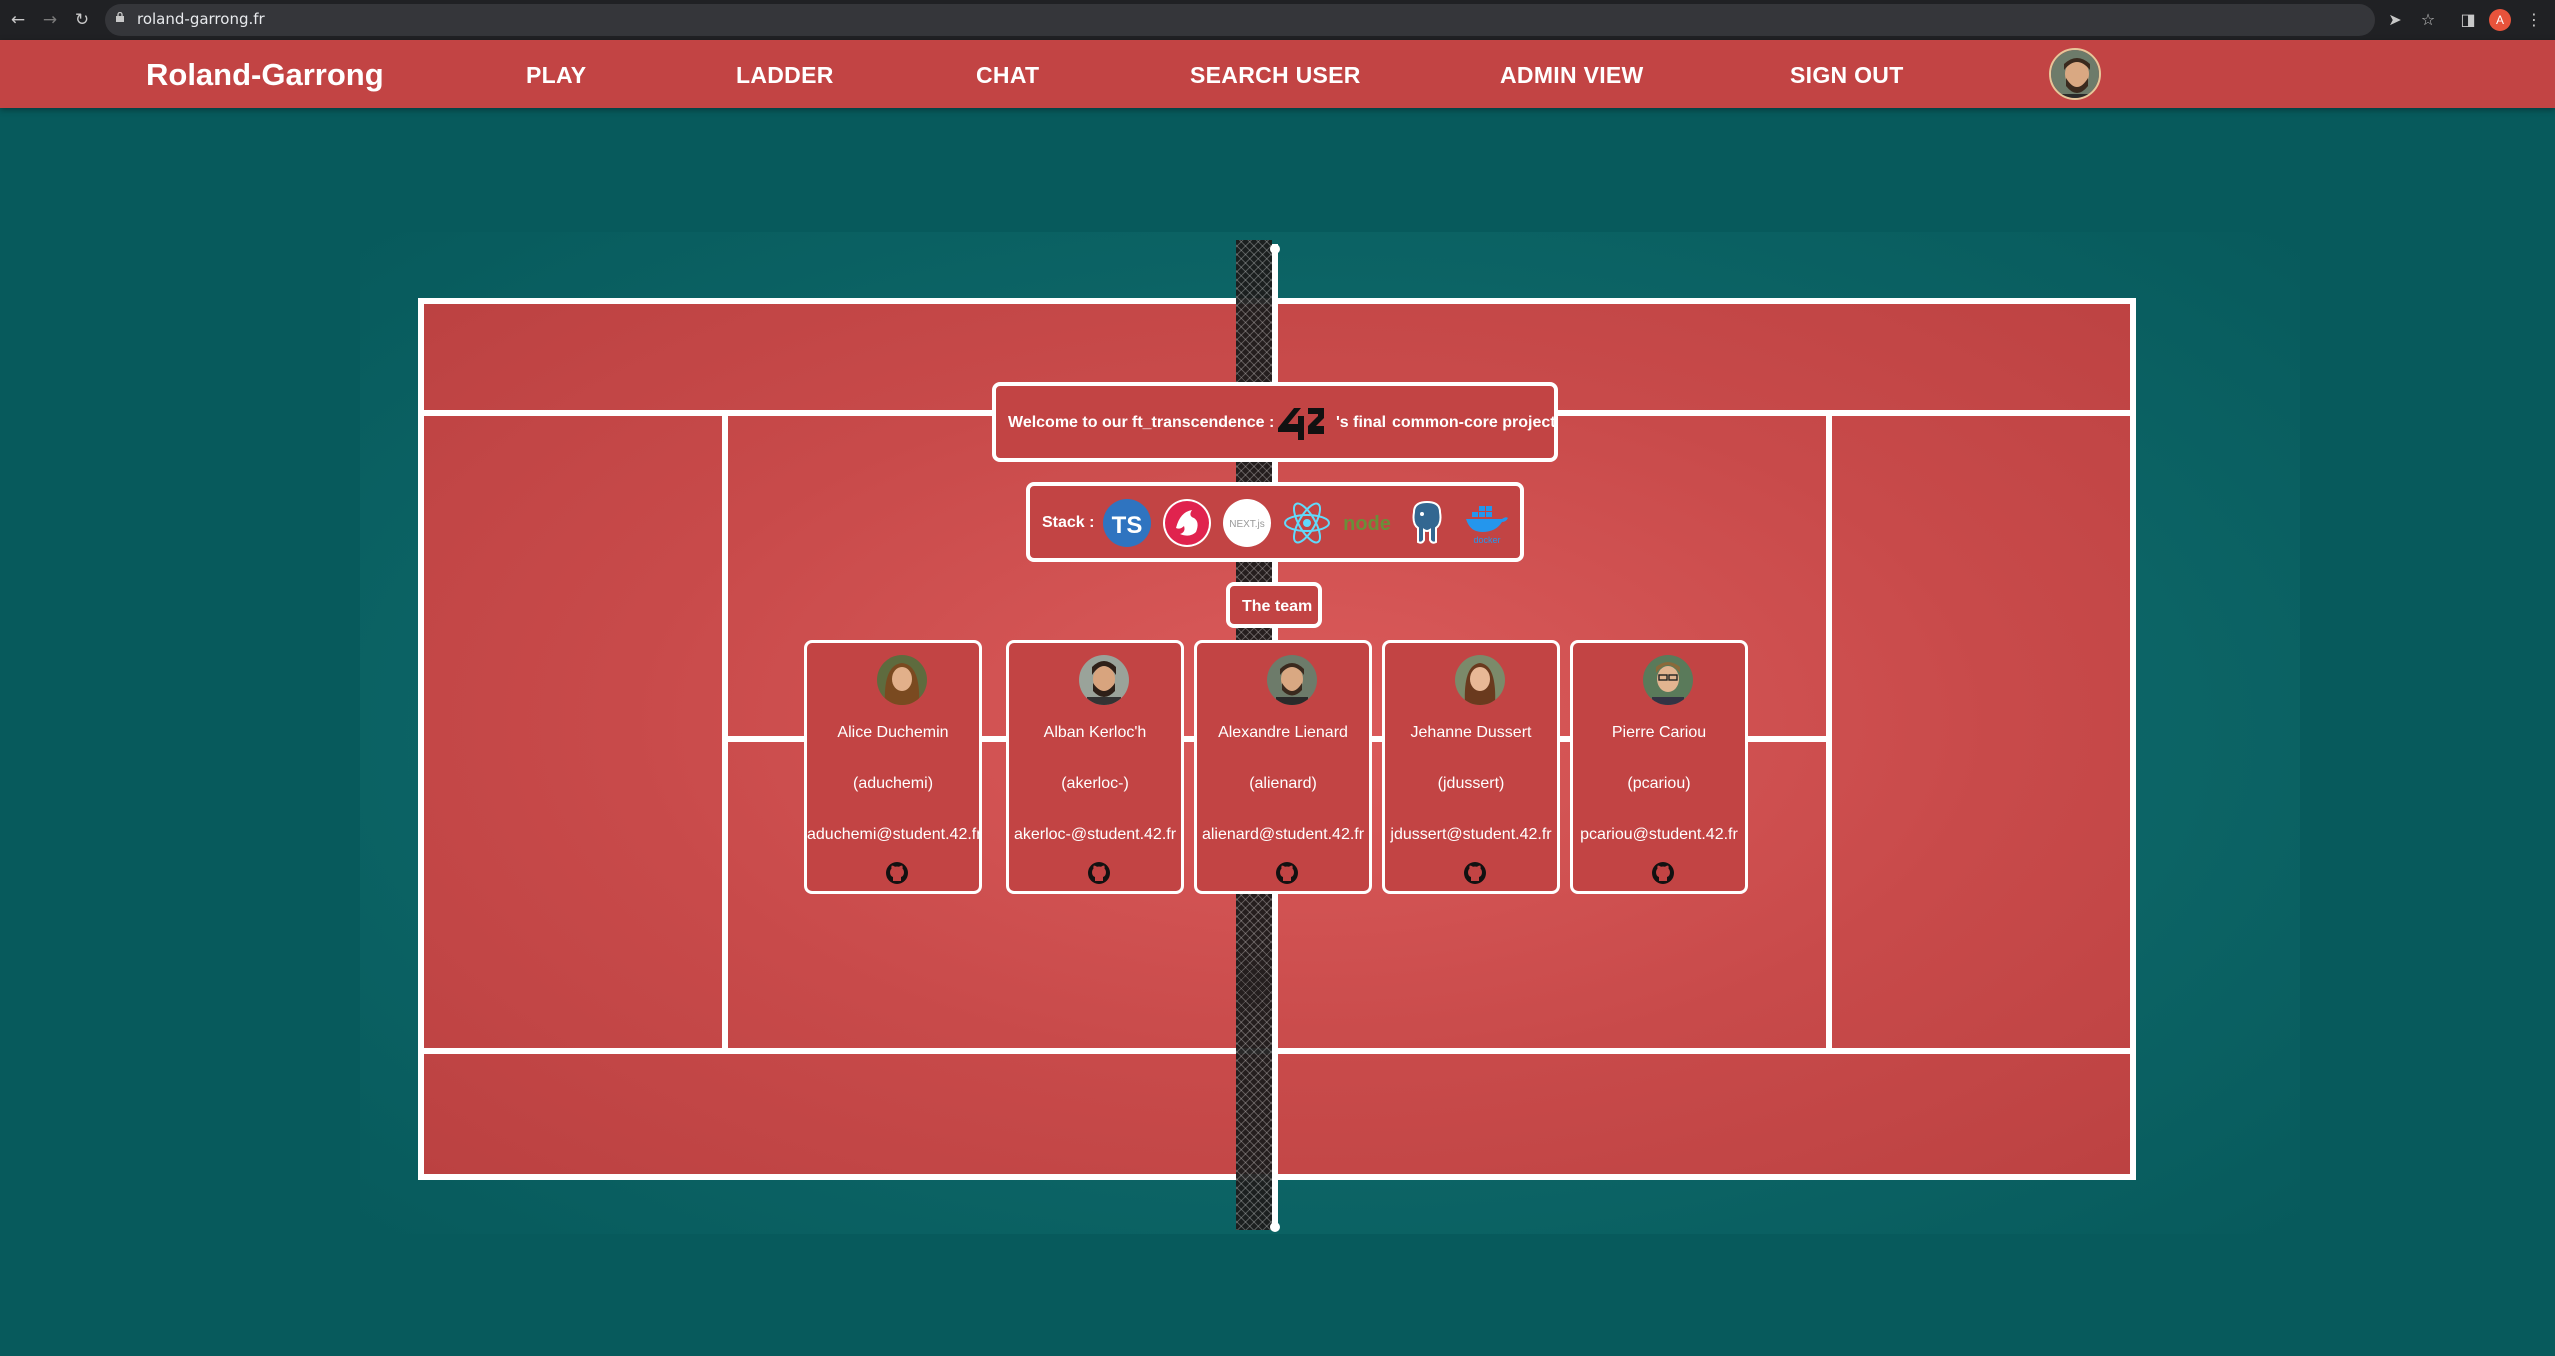 This screenshot has width=2555, height=1356. Describe the element at coordinates (1277, 606) in the screenshot. I see `team-title-text: The team` at that location.